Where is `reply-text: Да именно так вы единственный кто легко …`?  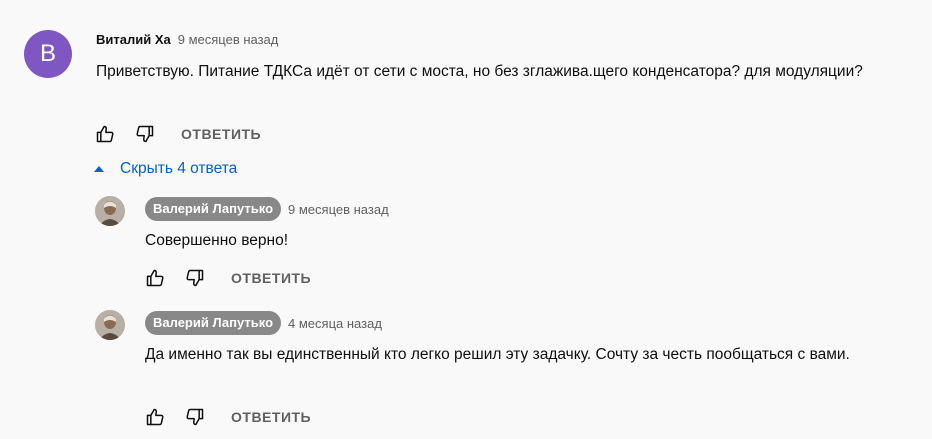
reply-text: Да именно так вы единственный кто легко … is located at coordinates (497, 354).